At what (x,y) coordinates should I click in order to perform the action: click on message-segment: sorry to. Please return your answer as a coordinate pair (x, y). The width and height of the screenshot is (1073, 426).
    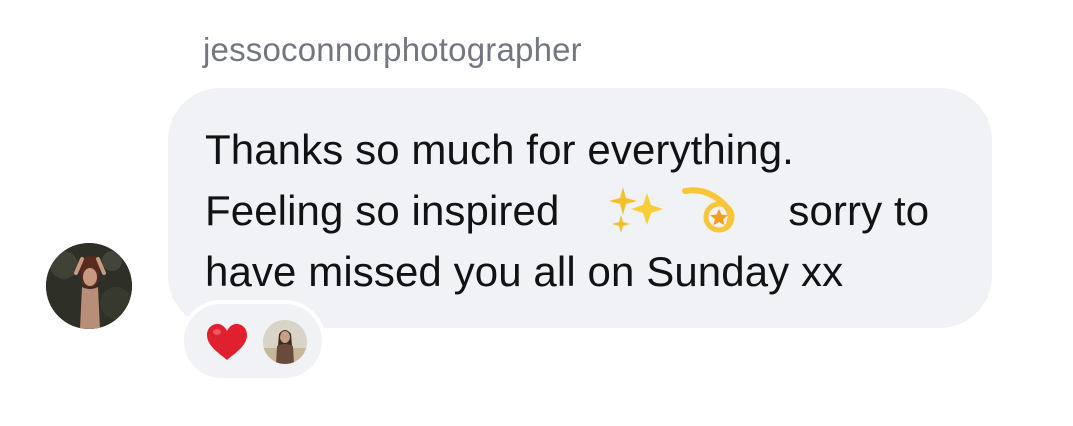
    Looking at the image, I should click on (859, 210).